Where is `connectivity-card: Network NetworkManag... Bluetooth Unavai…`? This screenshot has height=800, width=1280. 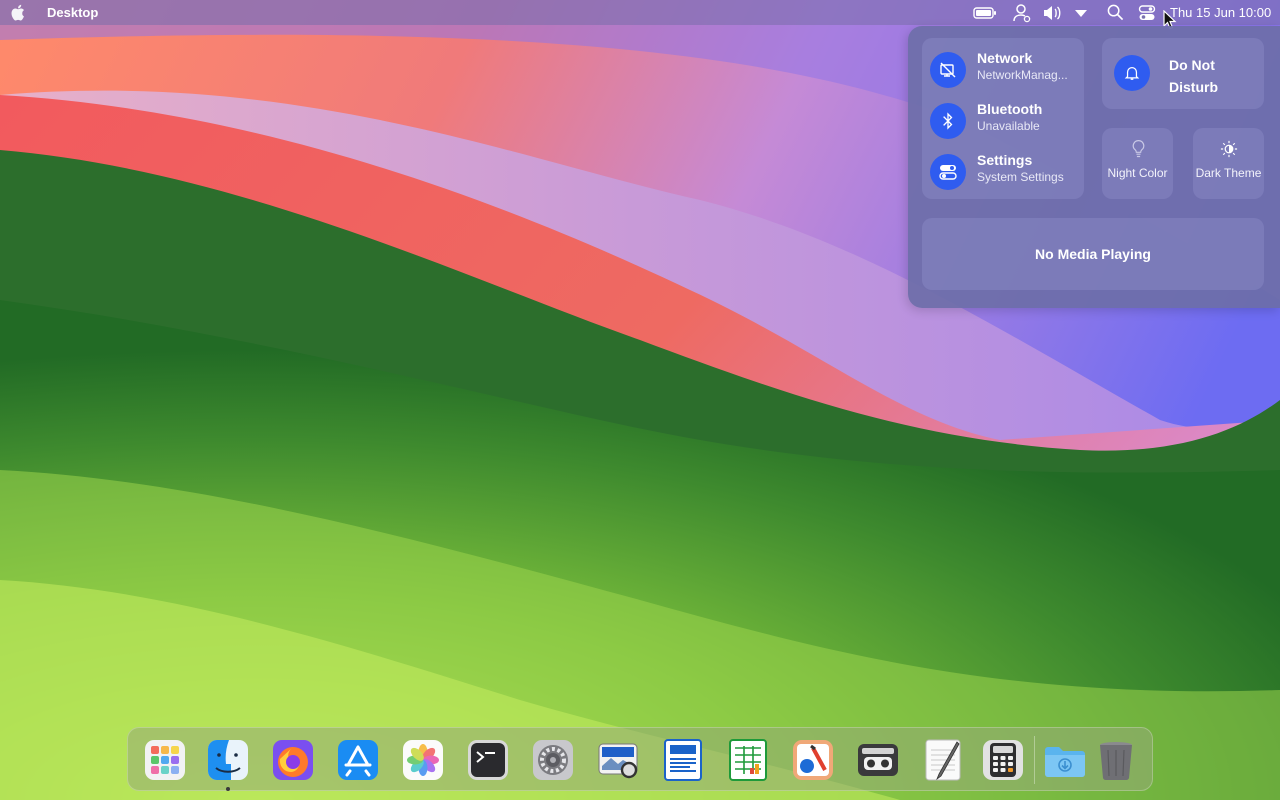 connectivity-card: Network NetworkManag... Bluetooth Unavai… is located at coordinates (1003, 118).